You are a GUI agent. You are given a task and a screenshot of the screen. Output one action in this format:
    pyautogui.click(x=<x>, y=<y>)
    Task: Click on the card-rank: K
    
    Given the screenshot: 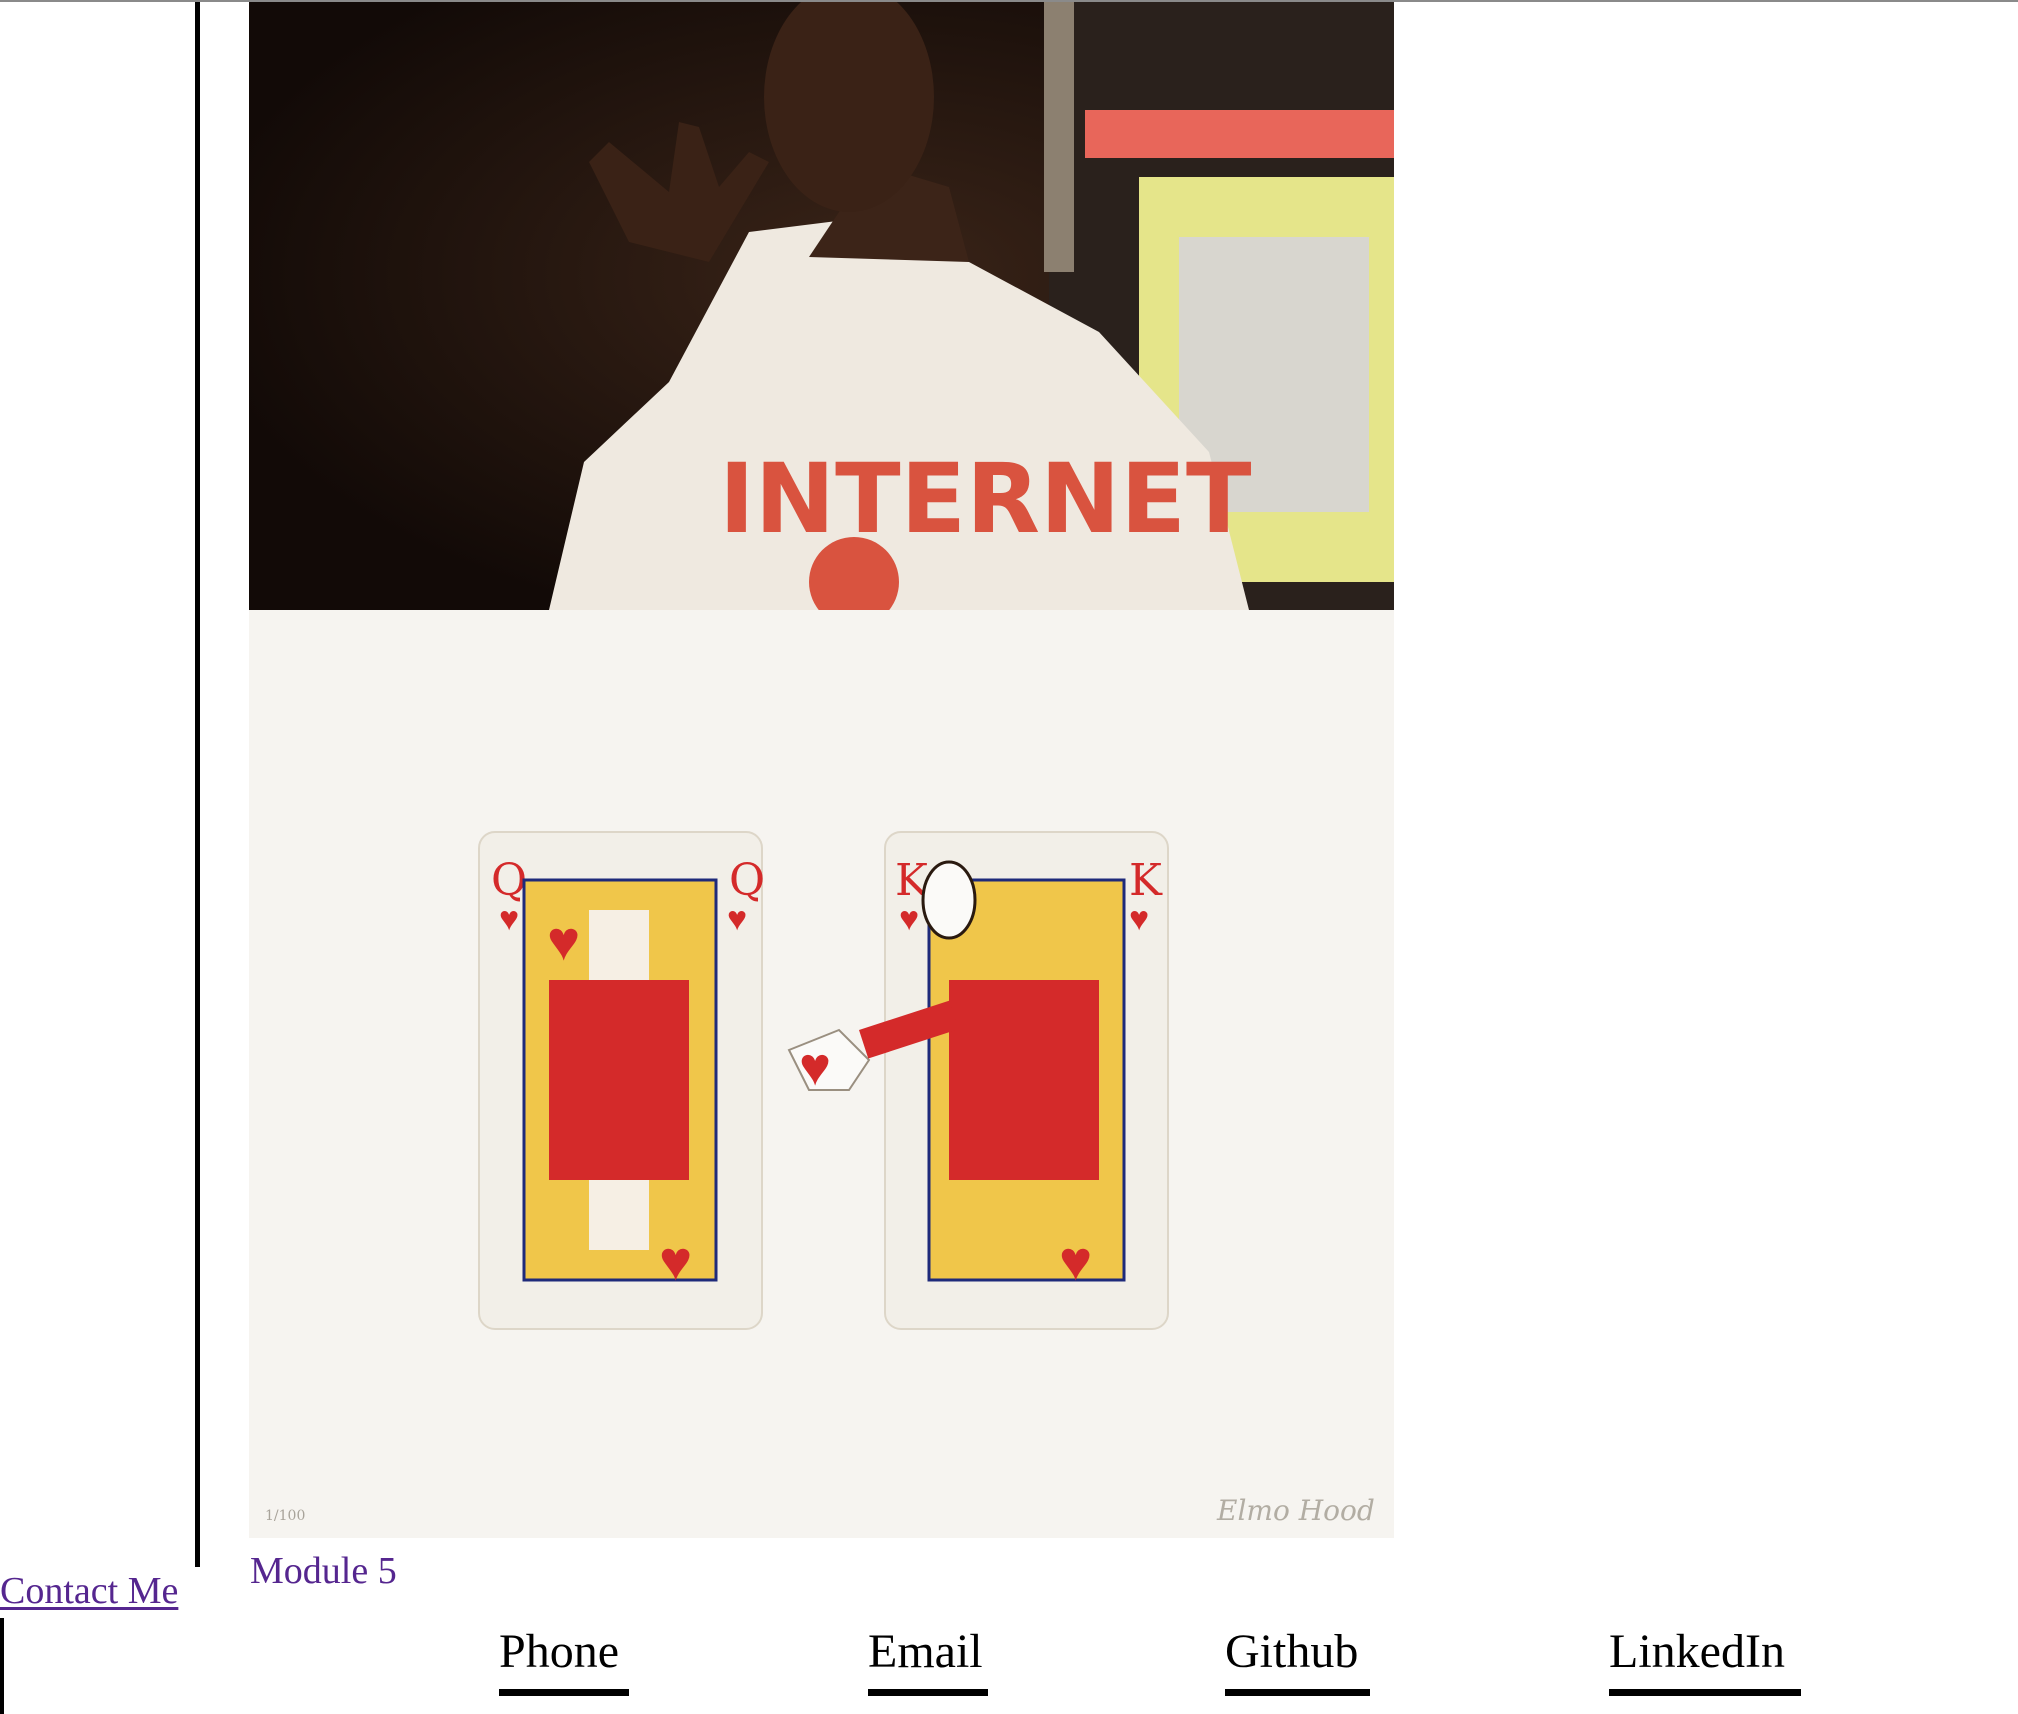 What is the action you would take?
    pyautogui.click(x=1146, y=880)
    